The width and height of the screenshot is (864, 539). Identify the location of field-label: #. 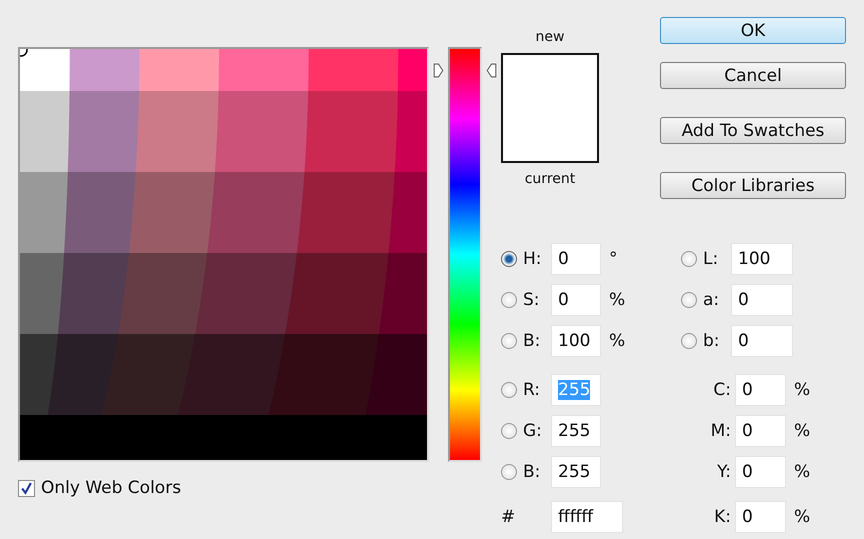
(508, 517).